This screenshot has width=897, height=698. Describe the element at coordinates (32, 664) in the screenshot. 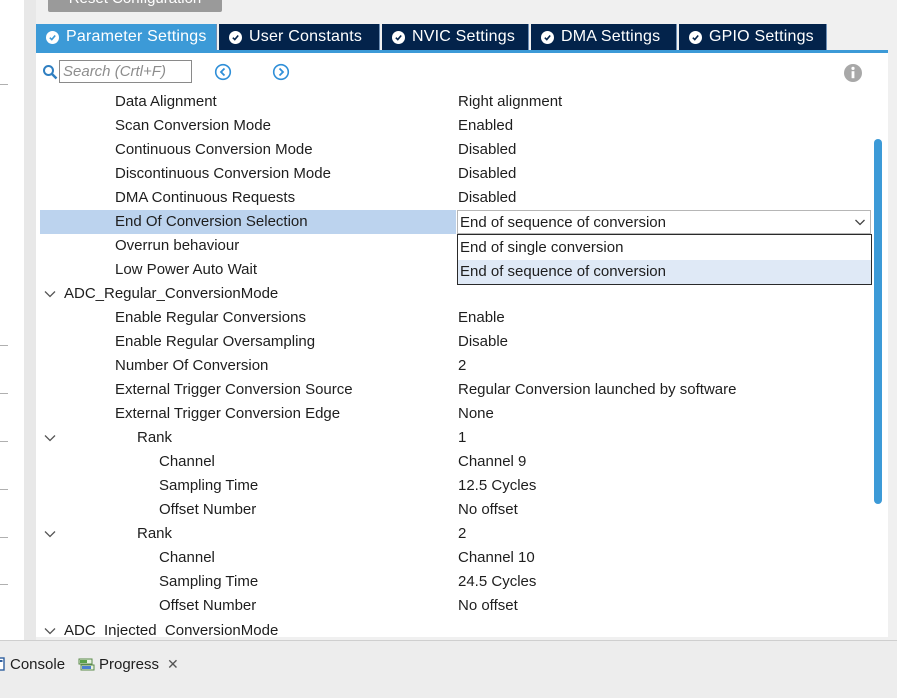

I see `tab-console: Console` at that location.